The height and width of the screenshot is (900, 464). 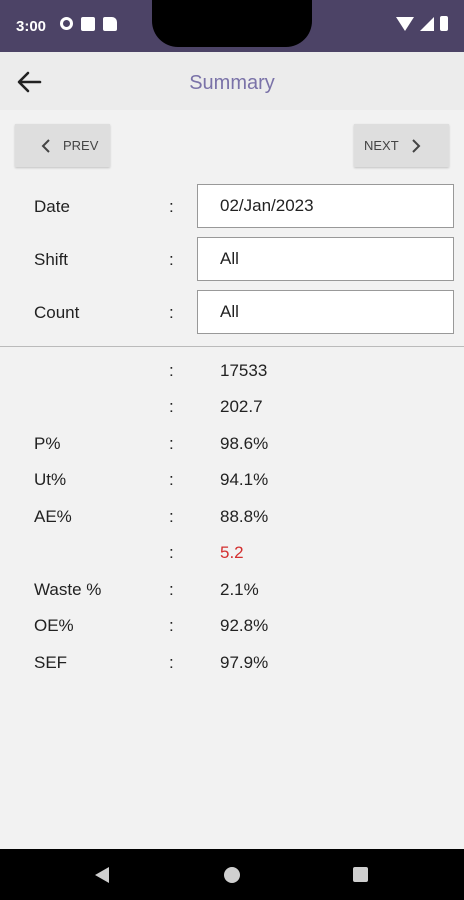 I want to click on sd-card-icon, so click(x=110, y=24).